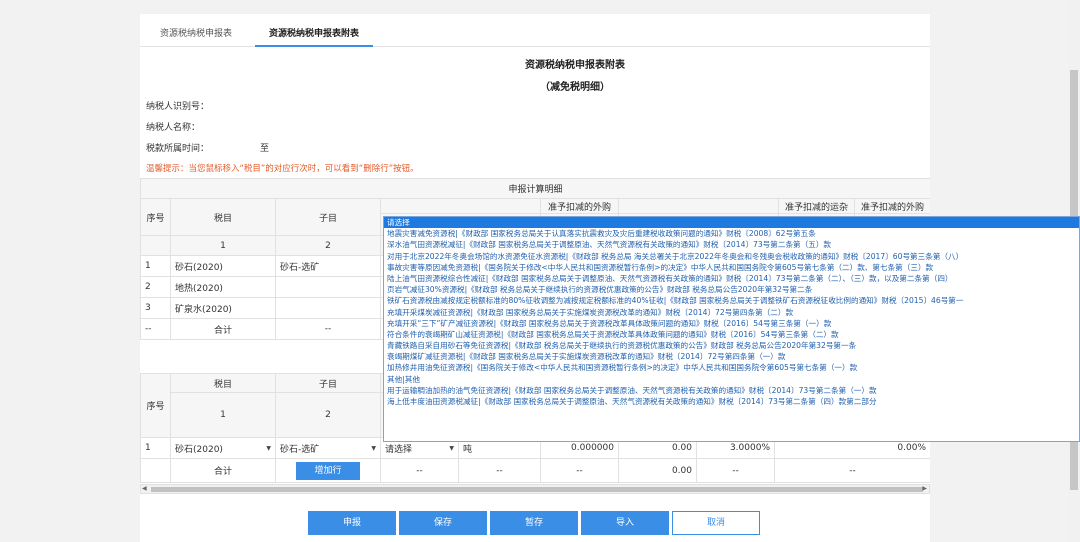  What do you see at coordinates (282, 169) in the screenshot?
I see `warning-tip: 温馨提示：当您鼠标移入“税目”的对应行次时，可以看到“删除行”按钮。` at bounding box center [282, 169].